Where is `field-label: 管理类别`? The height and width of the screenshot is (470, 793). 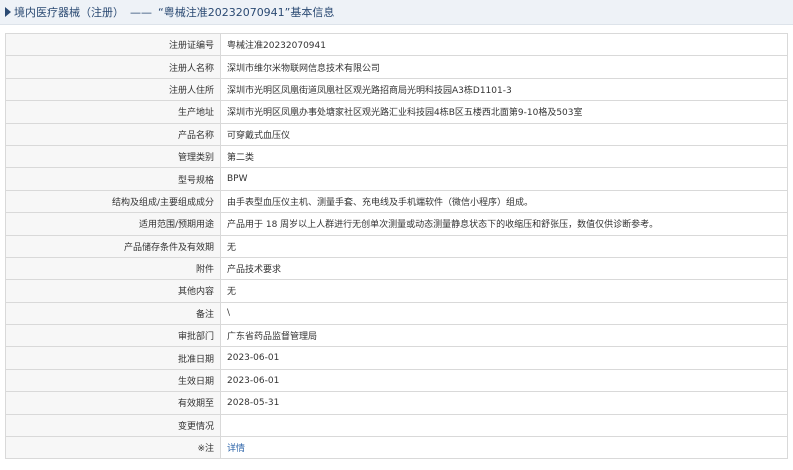 field-label: 管理类别 is located at coordinates (113, 156).